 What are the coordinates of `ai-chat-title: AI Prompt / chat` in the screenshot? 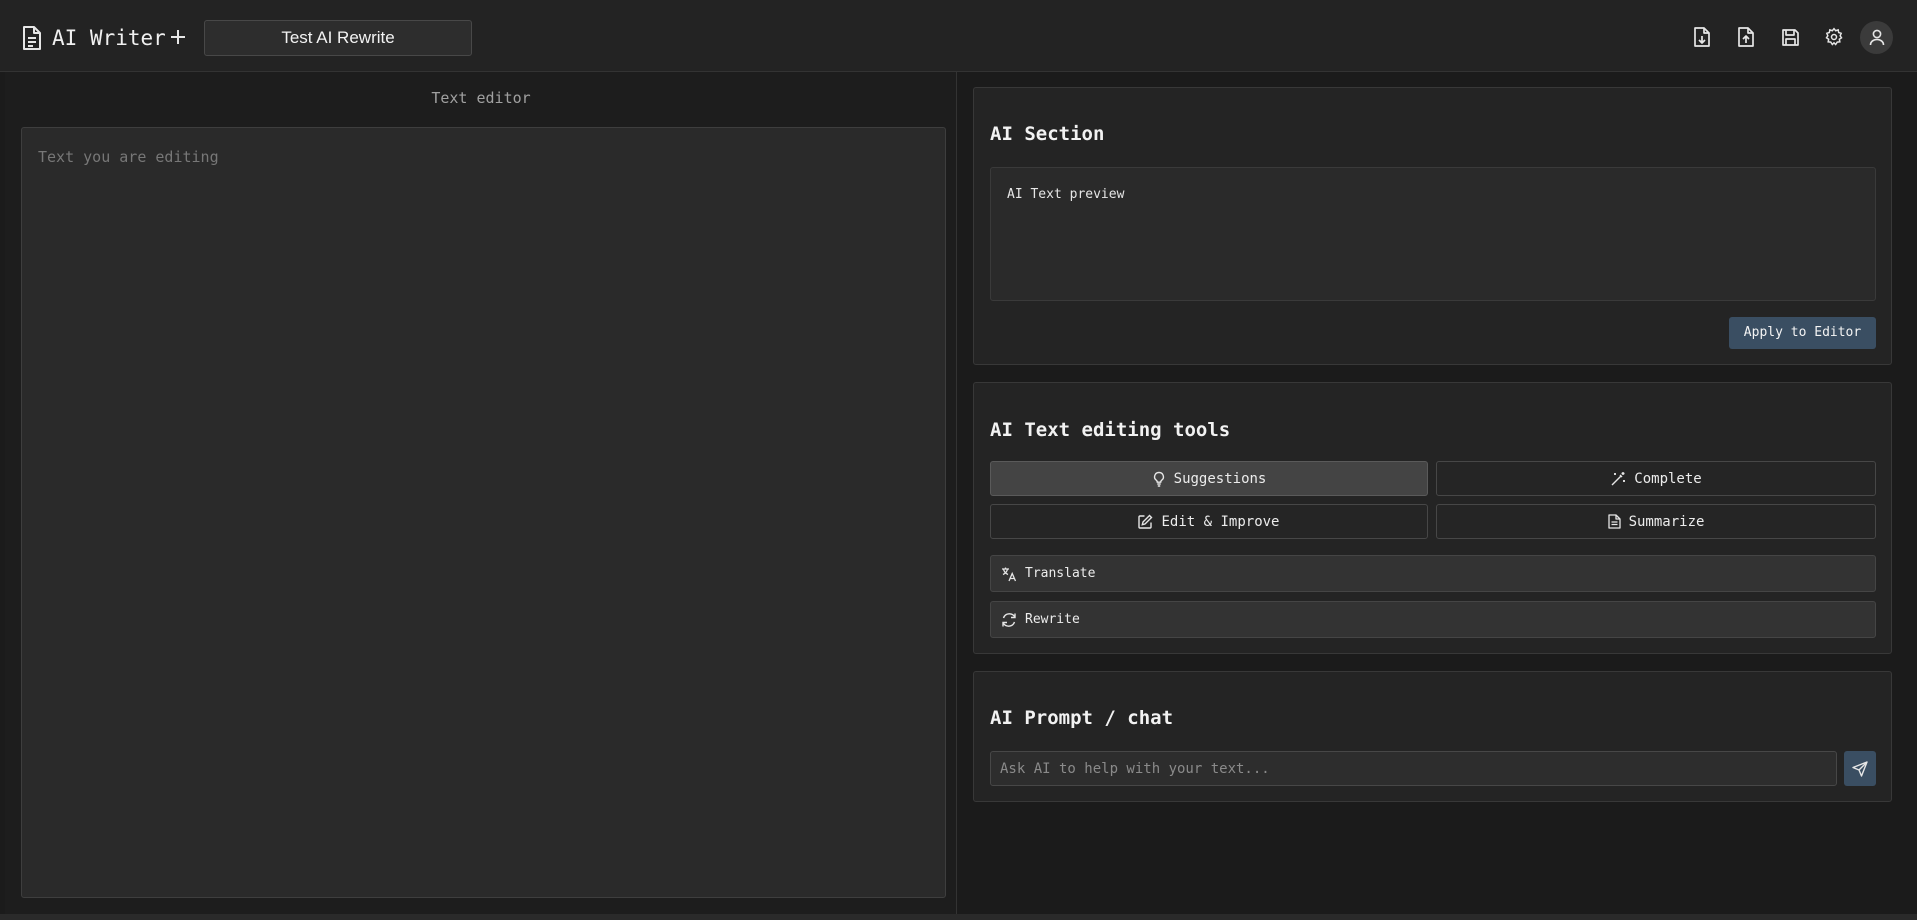 It's located at (1082, 718).